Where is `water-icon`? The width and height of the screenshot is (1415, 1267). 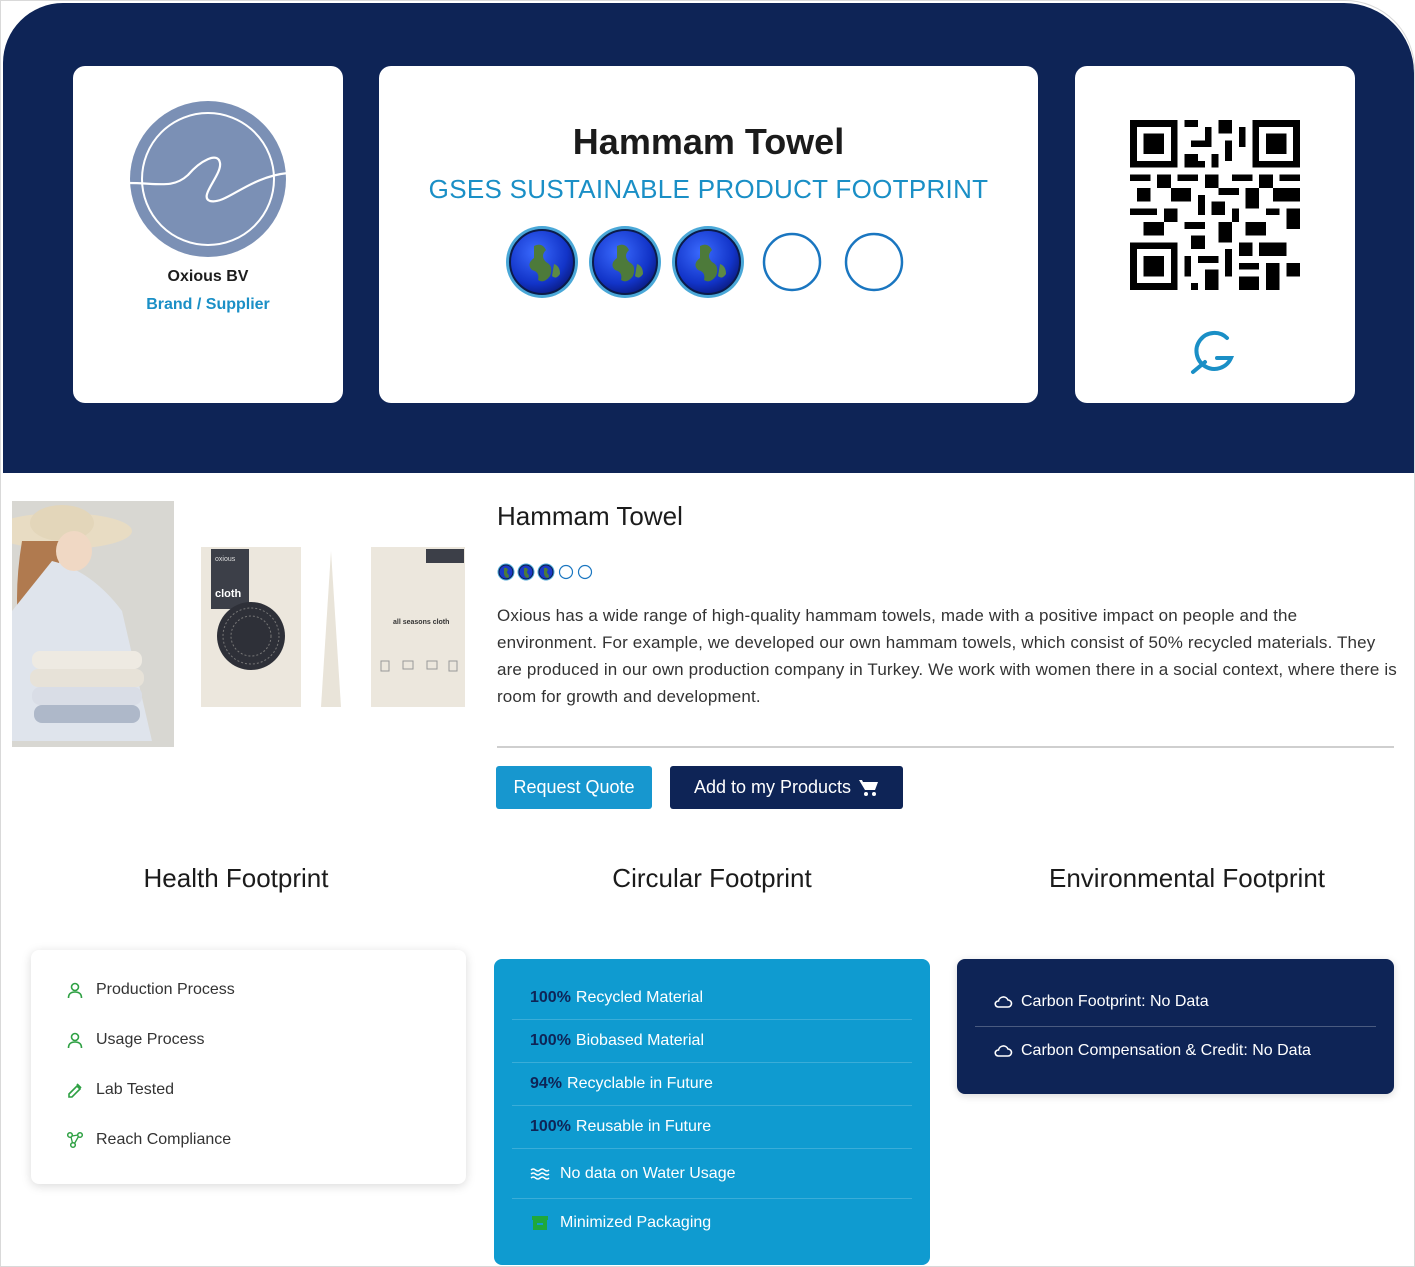 water-icon is located at coordinates (540, 1173).